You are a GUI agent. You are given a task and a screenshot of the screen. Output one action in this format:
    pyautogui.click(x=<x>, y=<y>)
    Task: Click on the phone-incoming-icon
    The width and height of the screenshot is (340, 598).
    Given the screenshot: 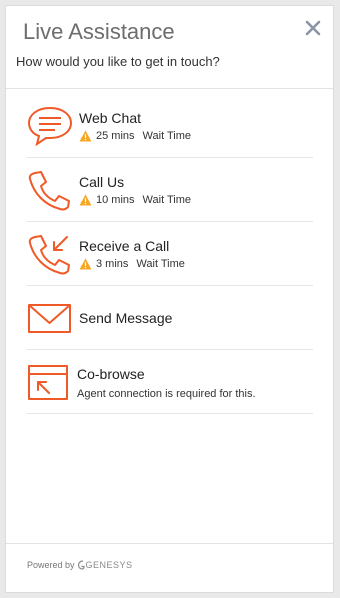 What is the action you would take?
    pyautogui.click(x=50, y=254)
    